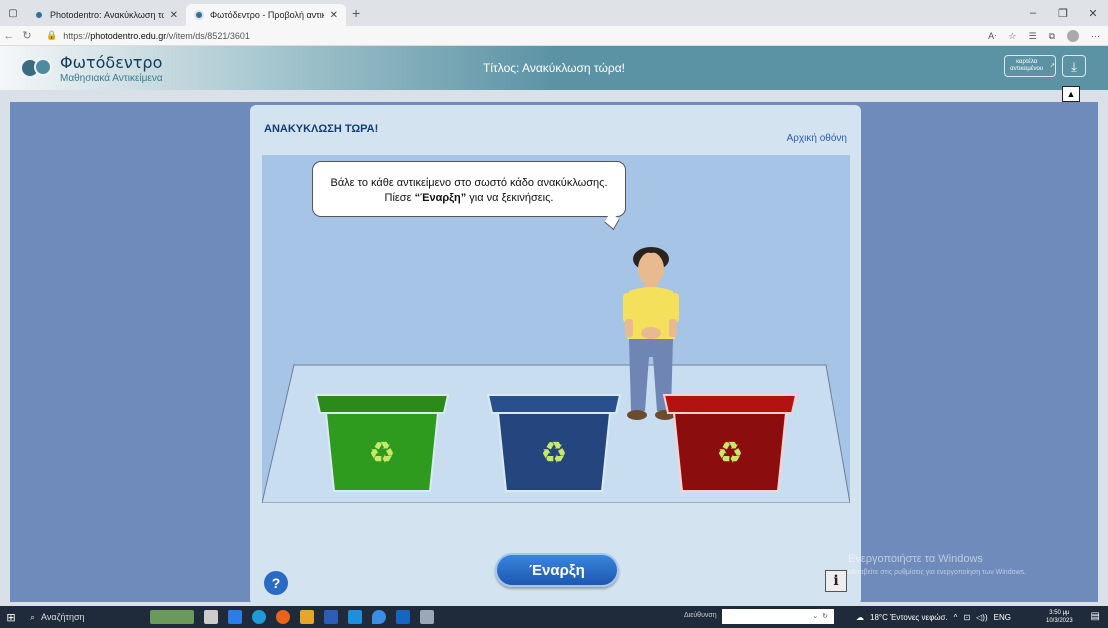  Describe the element at coordinates (956, 617) in the screenshot. I see `tray-chevron-icon: ^` at that location.